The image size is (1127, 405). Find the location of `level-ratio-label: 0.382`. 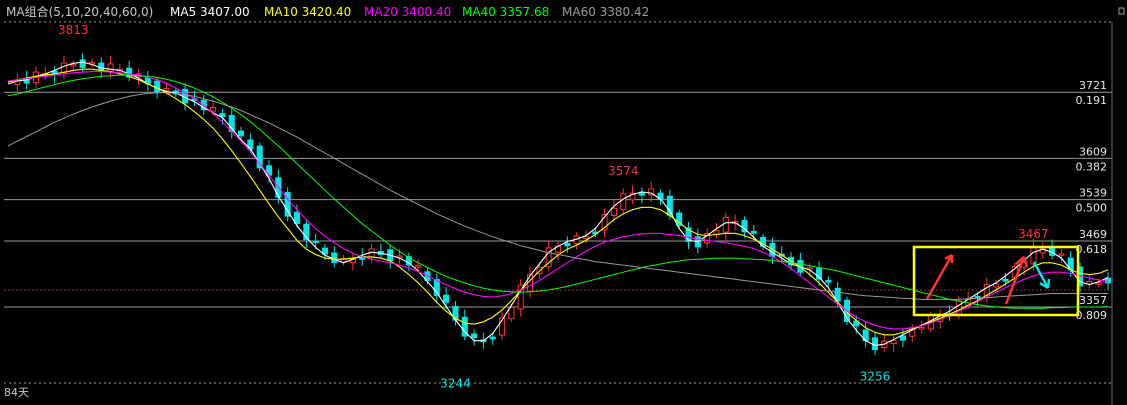

level-ratio-label: 0.382 is located at coordinates (1092, 166).